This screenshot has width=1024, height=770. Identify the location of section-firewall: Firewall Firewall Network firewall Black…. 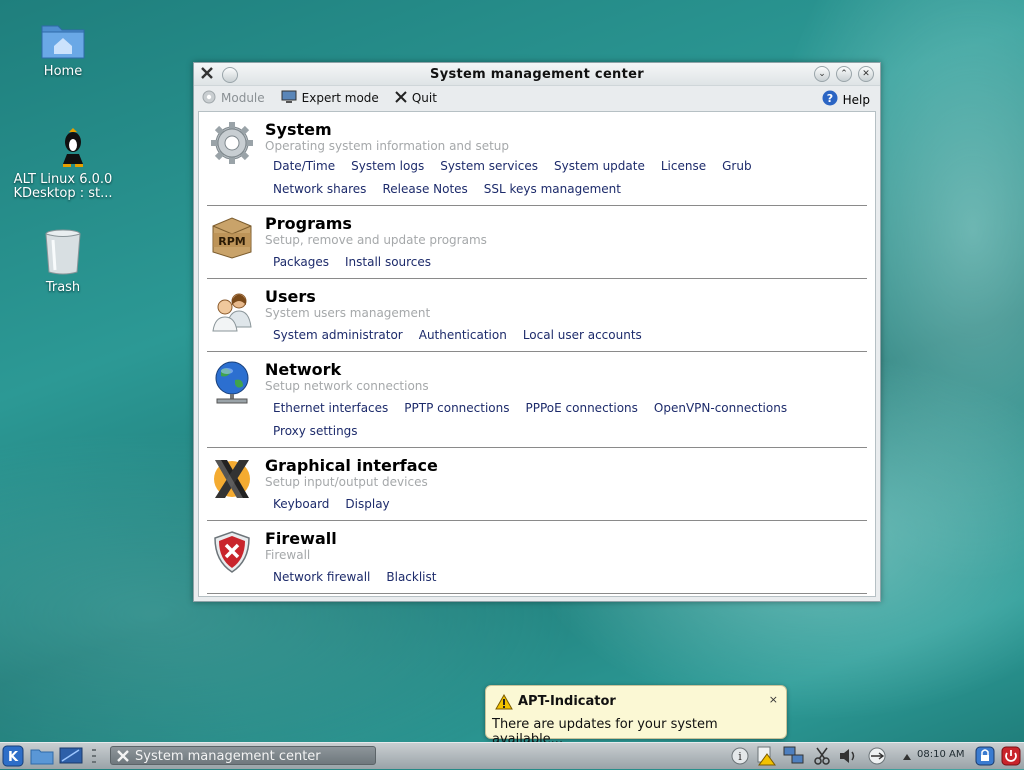
(537, 557).